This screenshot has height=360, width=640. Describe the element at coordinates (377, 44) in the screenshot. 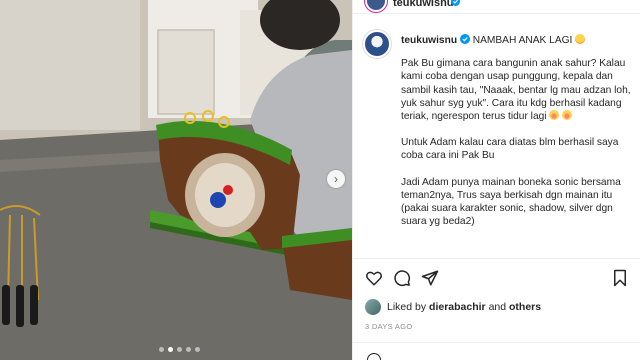

I see `caption-avatar` at that location.